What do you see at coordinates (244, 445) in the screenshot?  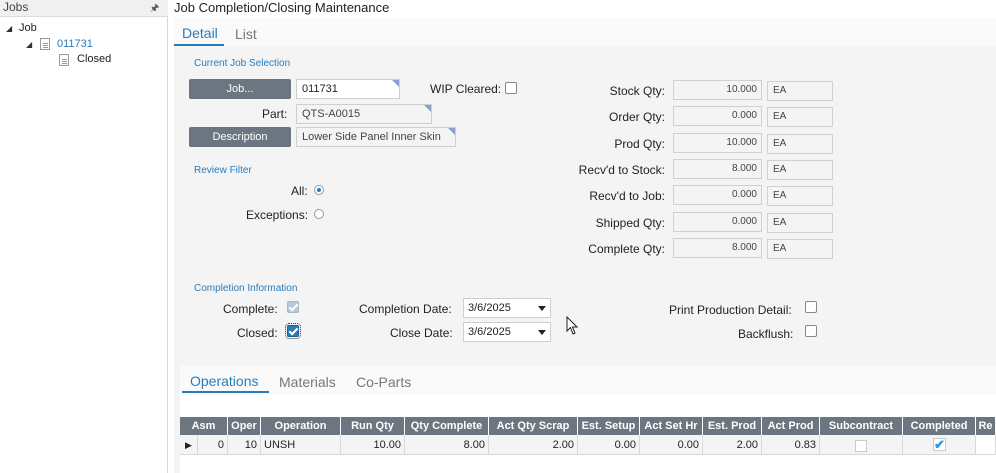 I see `grid-cell: 10` at bounding box center [244, 445].